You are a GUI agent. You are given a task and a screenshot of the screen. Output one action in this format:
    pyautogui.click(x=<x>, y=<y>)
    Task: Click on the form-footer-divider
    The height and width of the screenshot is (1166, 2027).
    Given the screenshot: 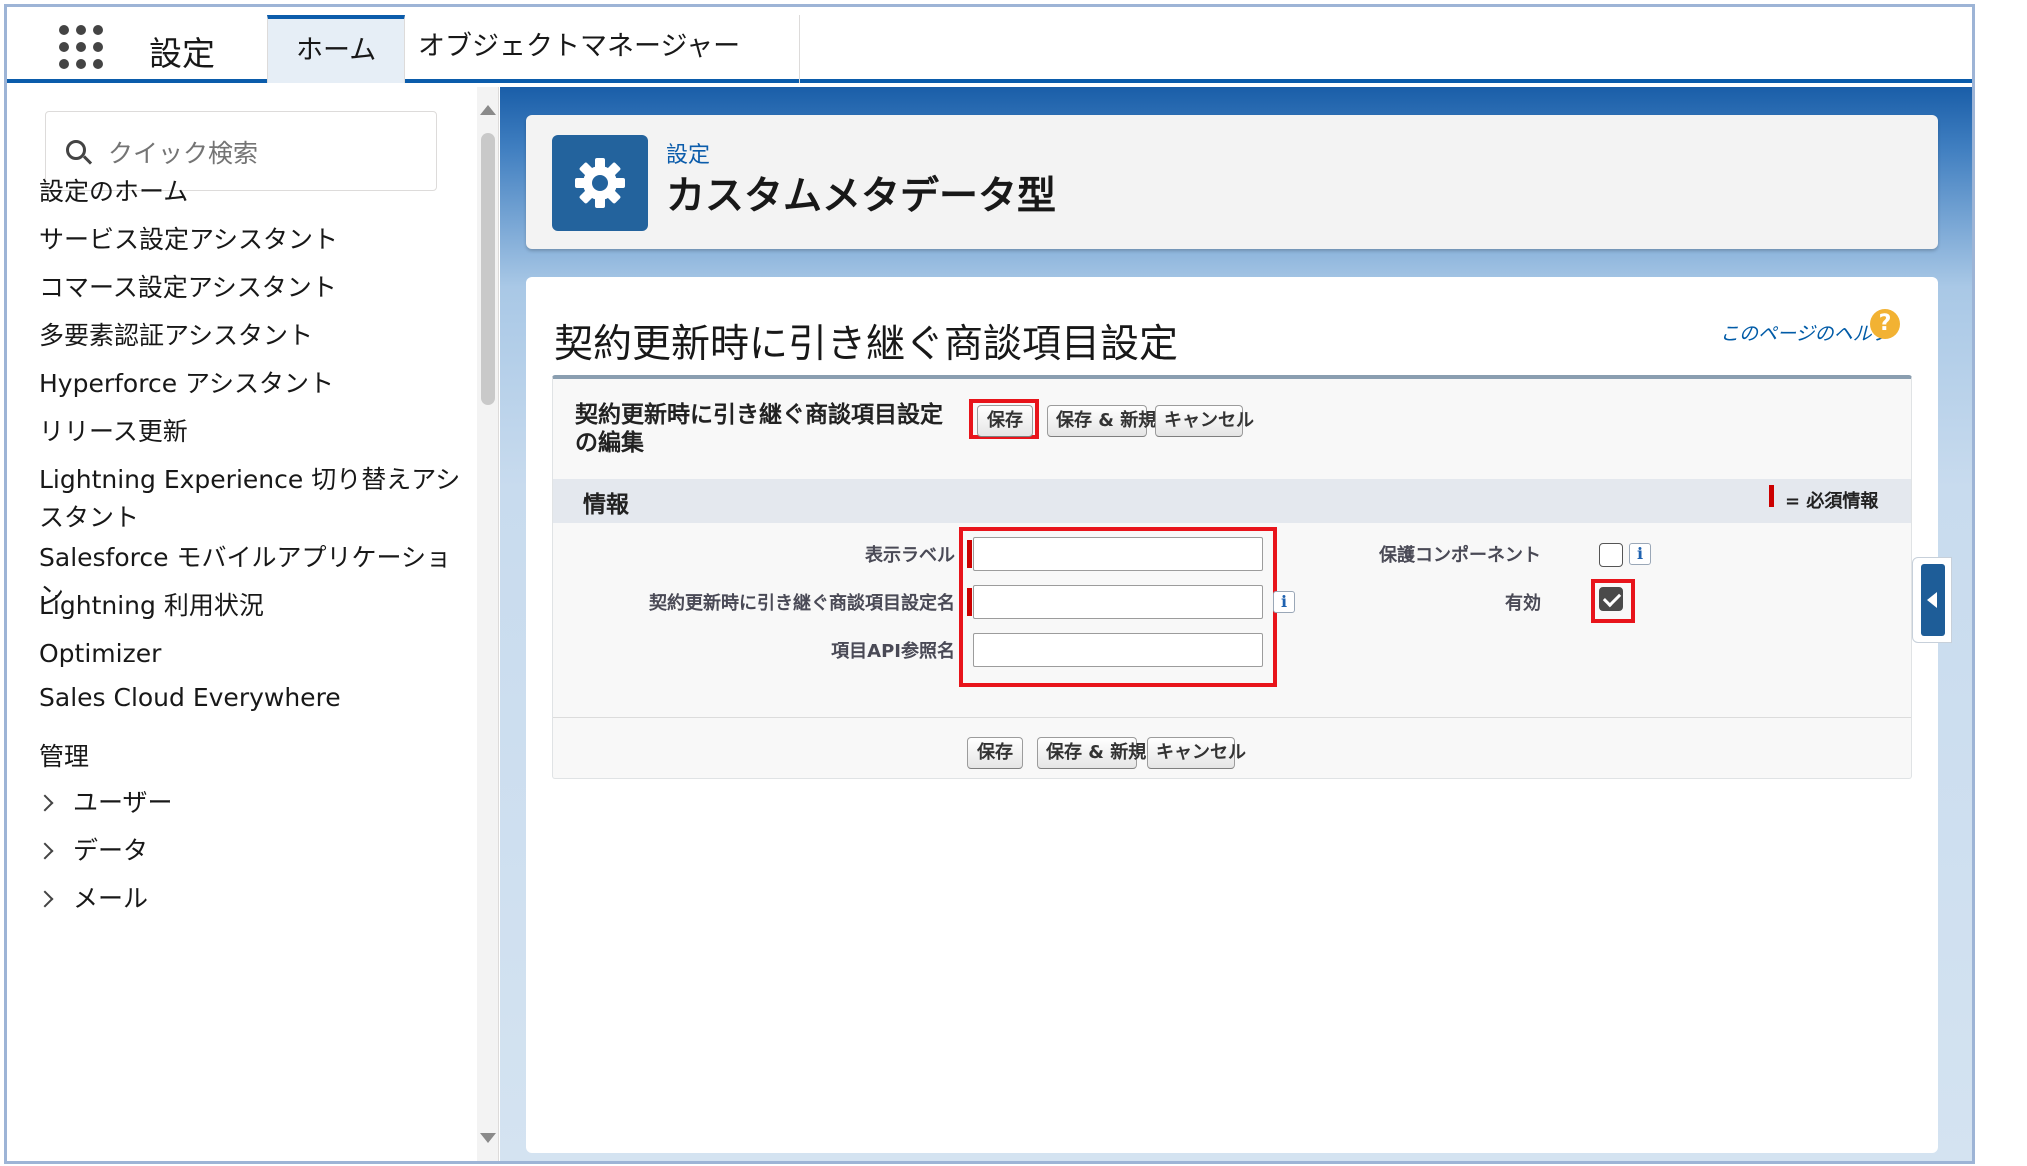 What is the action you would take?
    pyautogui.click(x=1232, y=717)
    